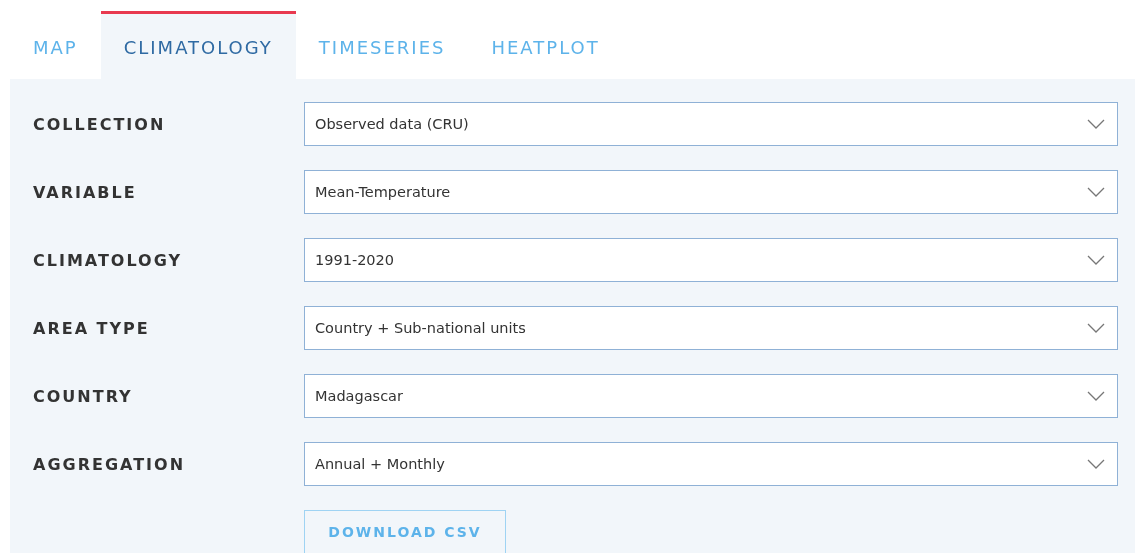 The height and width of the screenshot is (553, 1135). I want to click on dropdown: Madagascar, so click(711, 396).